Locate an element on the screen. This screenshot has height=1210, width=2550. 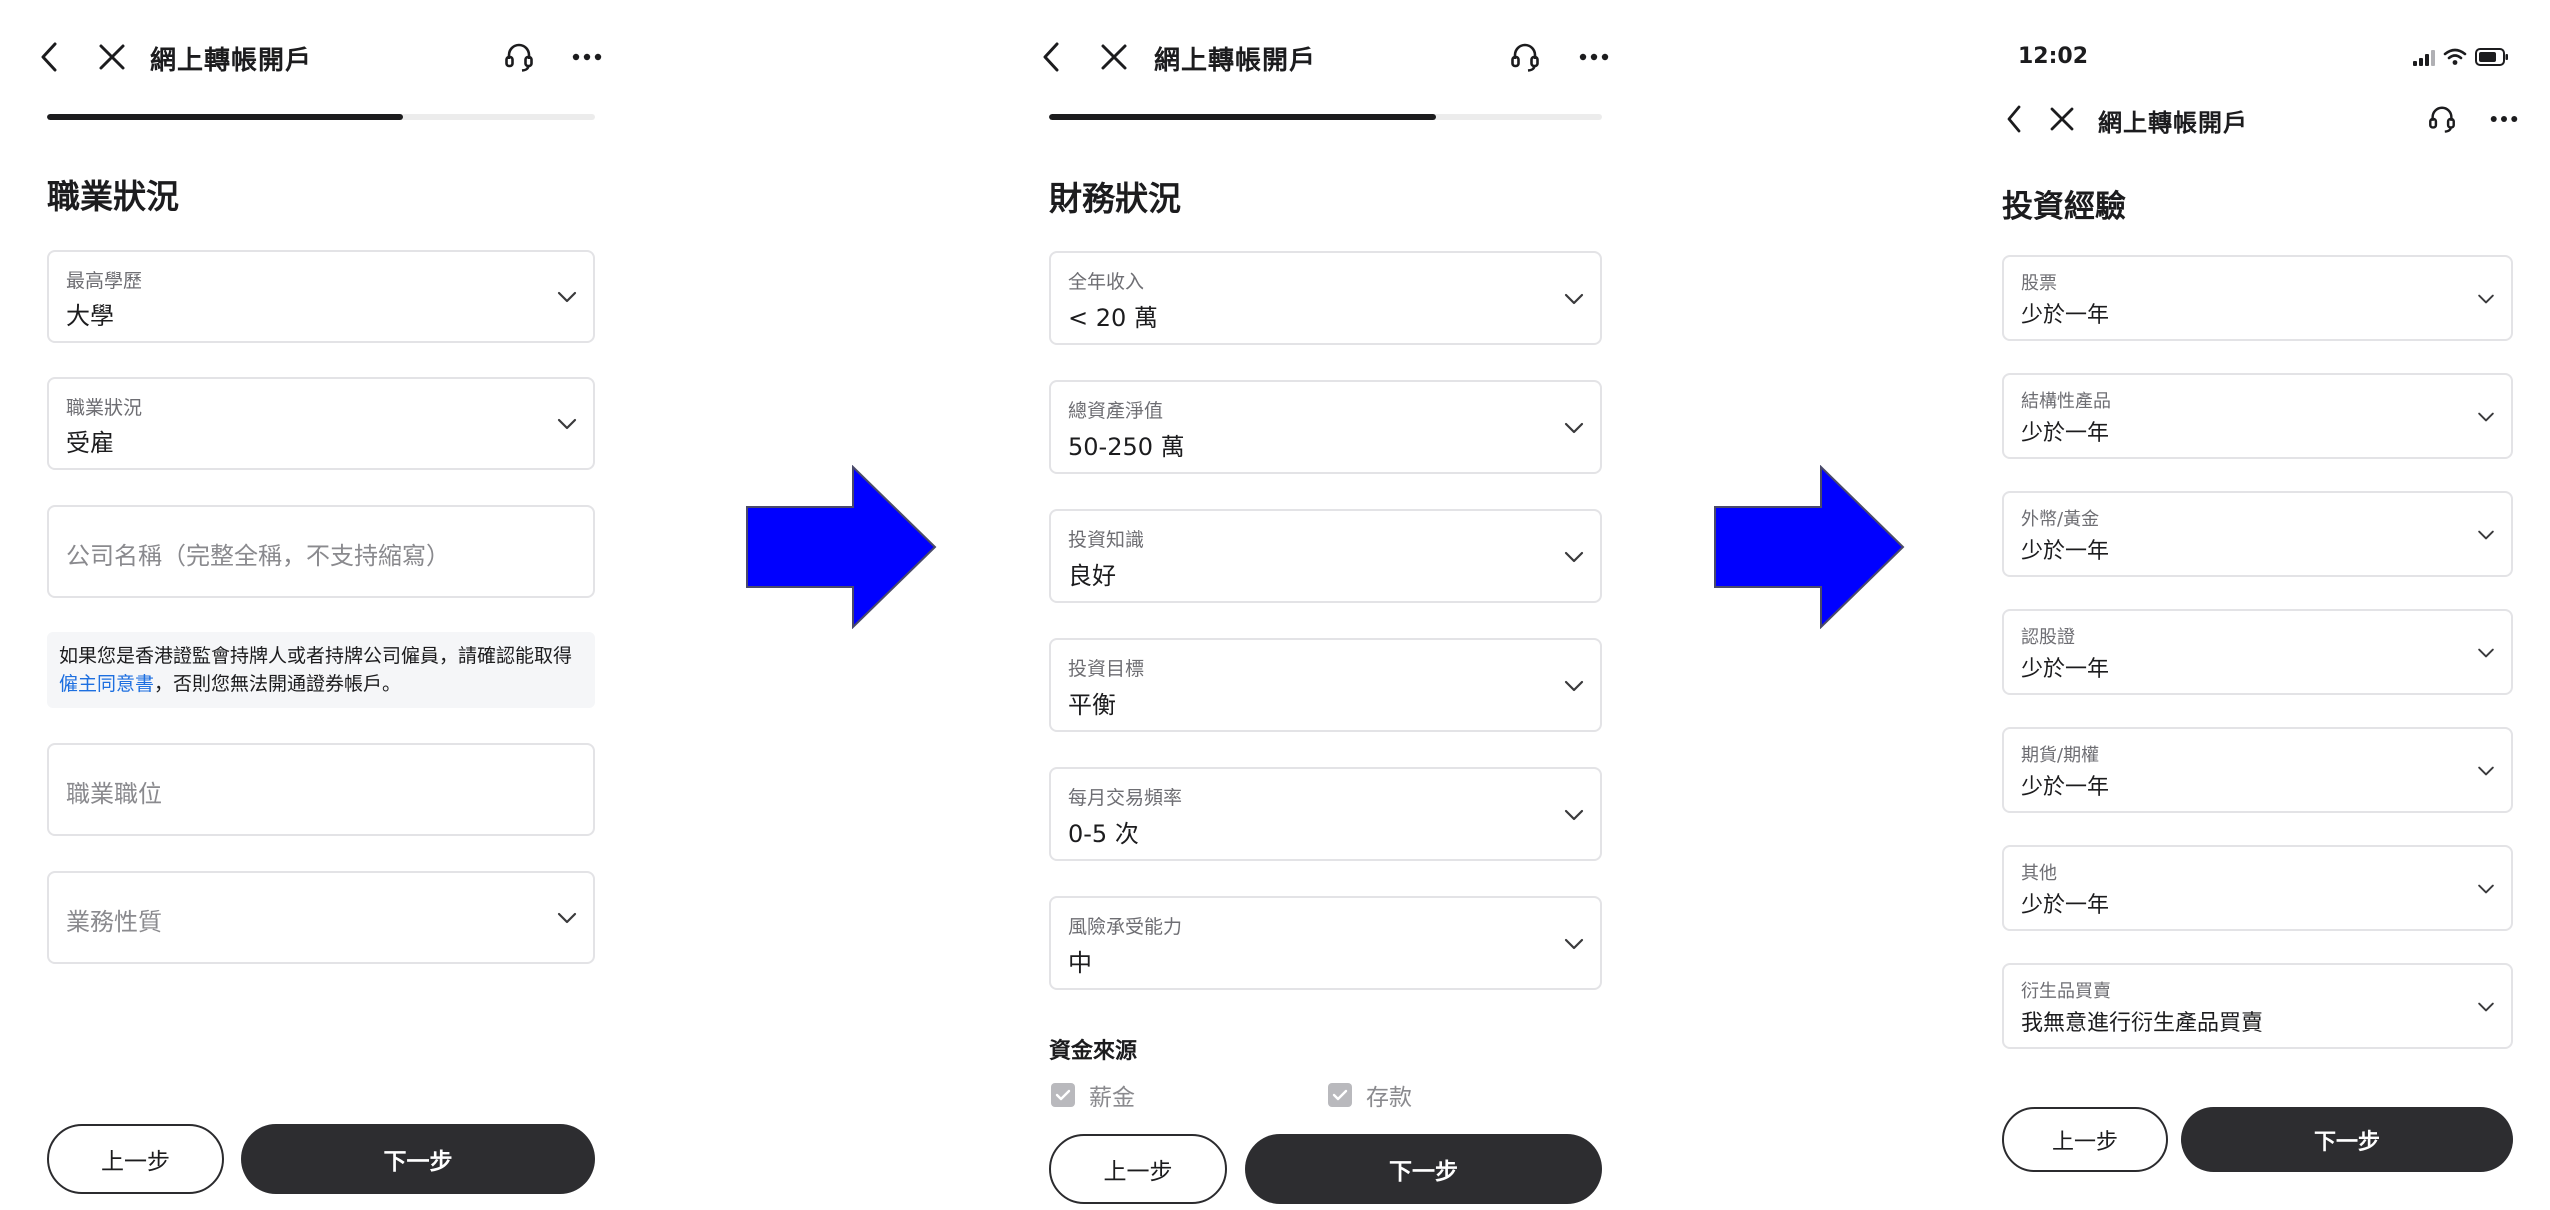
field-value: 受雇 is located at coordinates (90, 443).